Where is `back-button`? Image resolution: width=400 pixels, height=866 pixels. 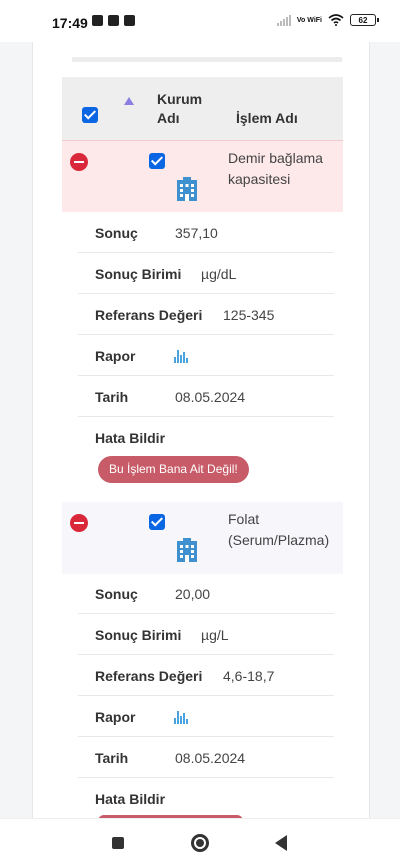
back-button is located at coordinates (281, 843).